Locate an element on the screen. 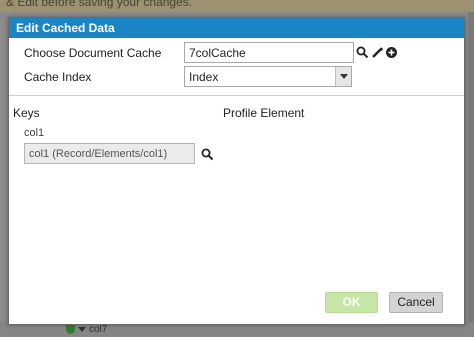 Image resolution: width=474 pixels, height=337 pixels. chevron-down-icon is located at coordinates (343, 76).